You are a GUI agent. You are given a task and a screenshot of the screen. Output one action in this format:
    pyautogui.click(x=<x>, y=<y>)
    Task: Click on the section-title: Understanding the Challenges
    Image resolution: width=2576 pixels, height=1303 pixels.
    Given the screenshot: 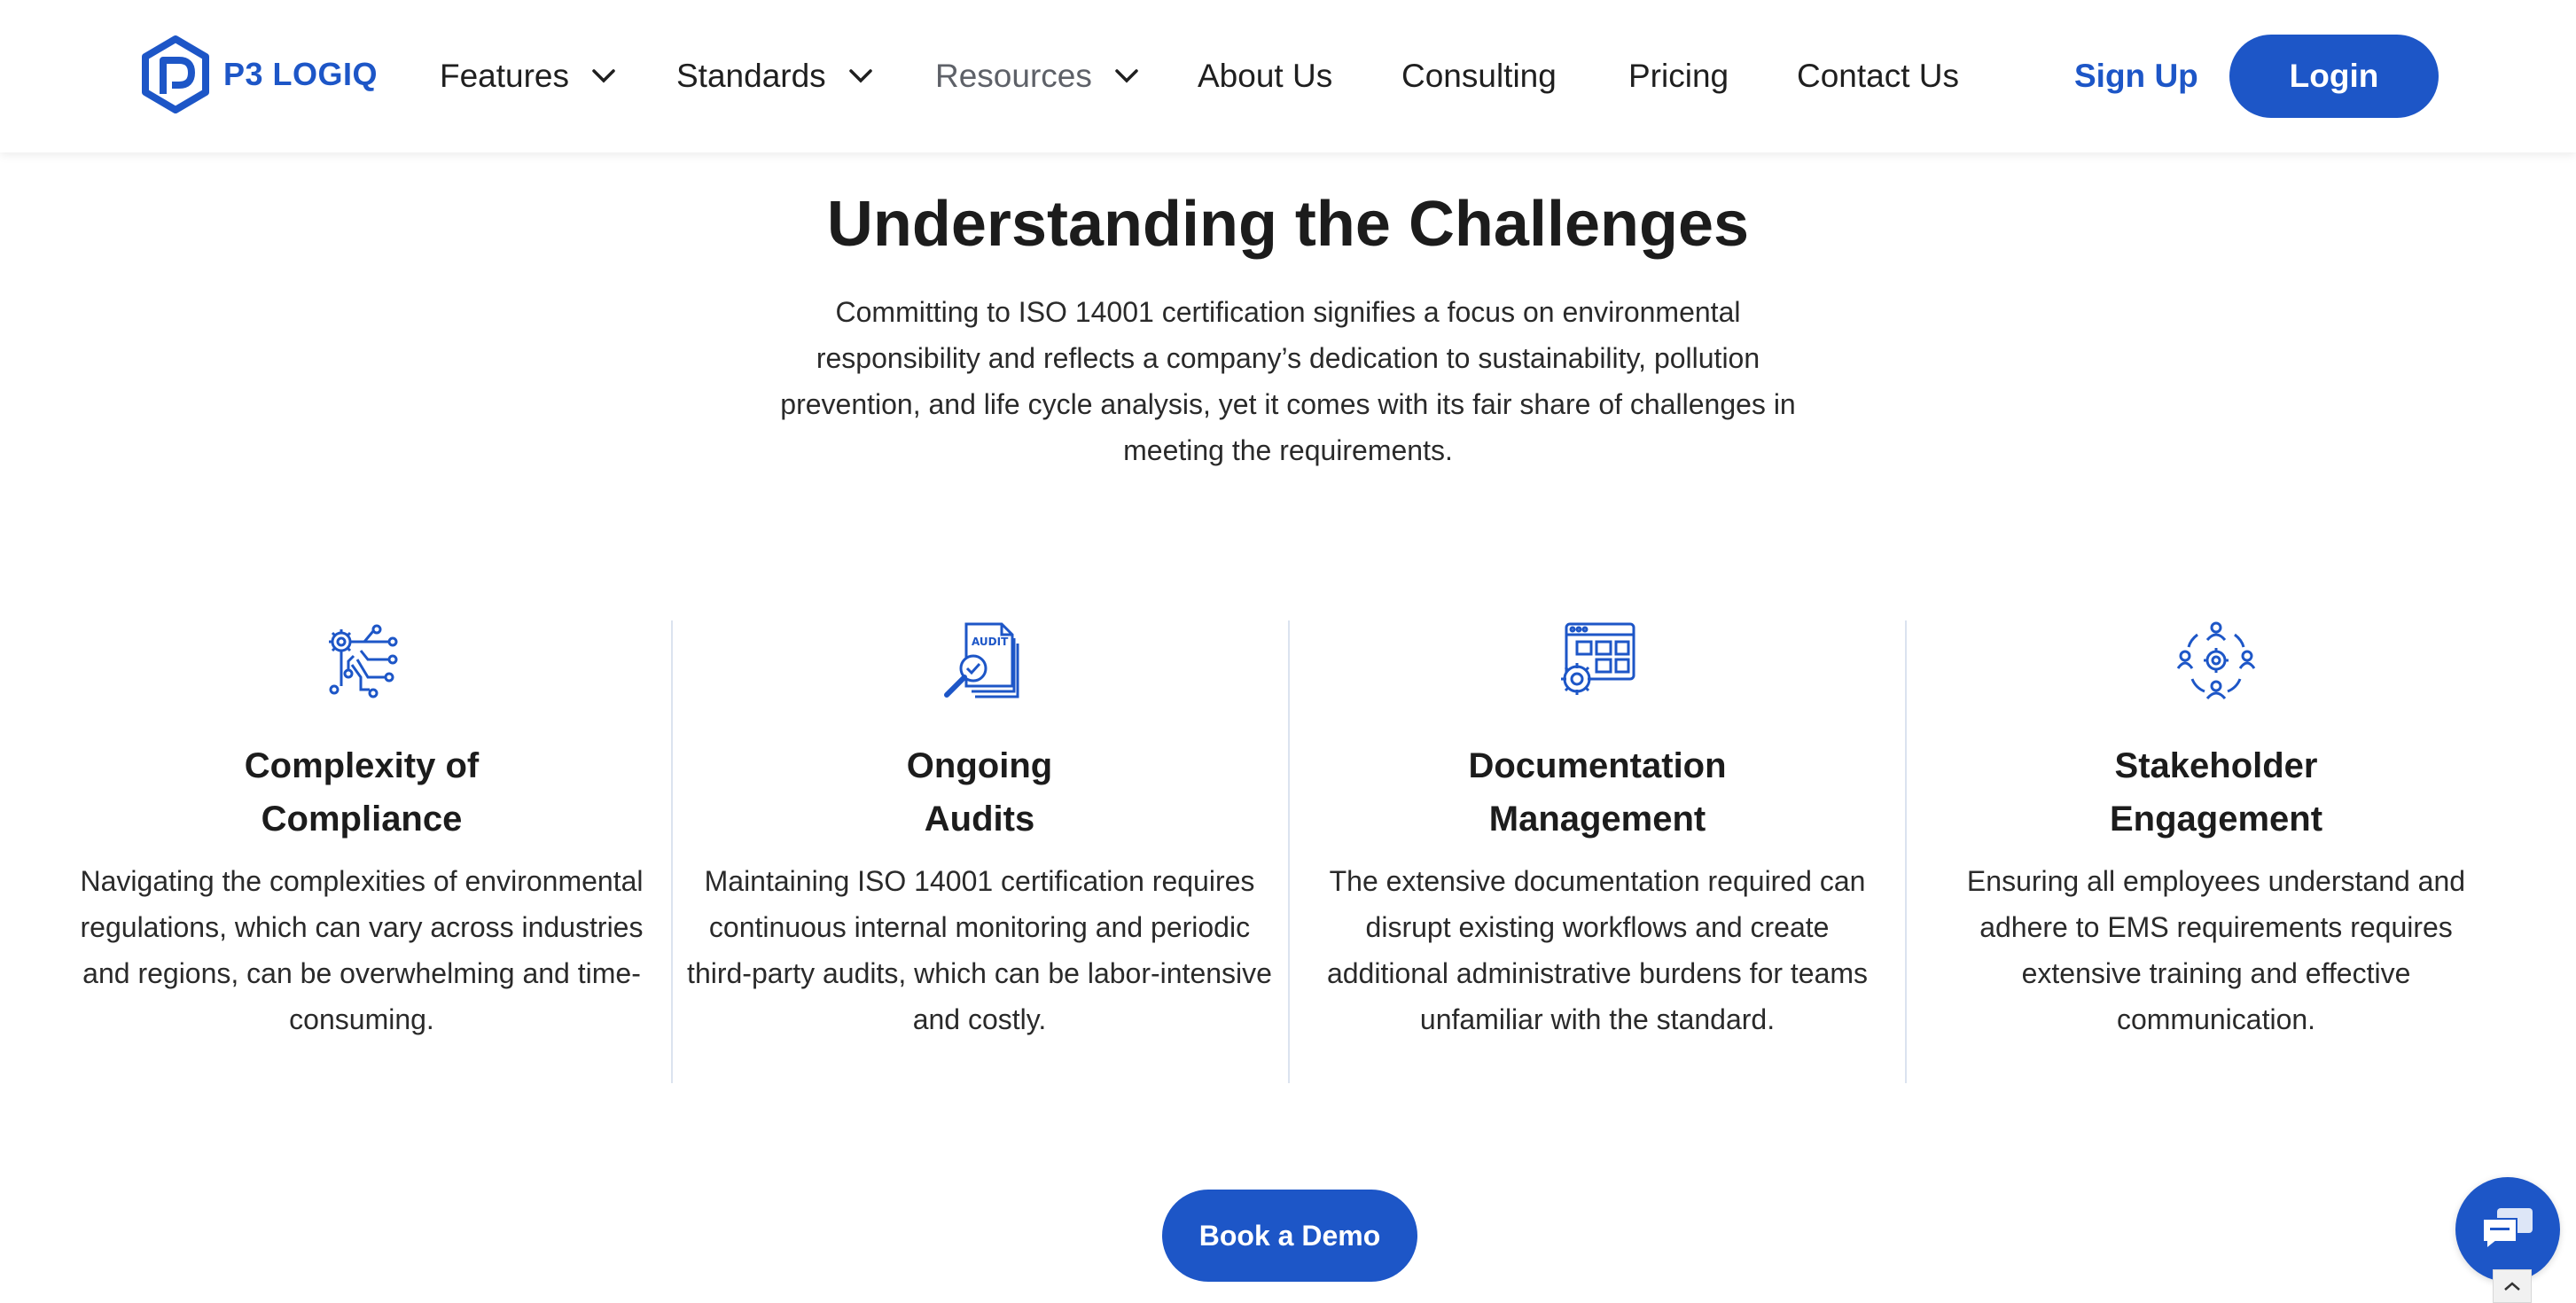 What is the action you would take?
    pyautogui.click(x=1288, y=225)
    